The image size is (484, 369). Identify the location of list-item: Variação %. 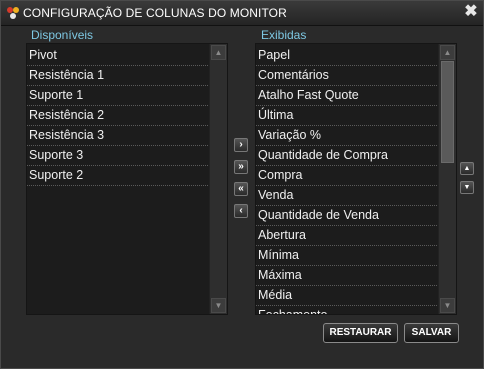
(346, 136).